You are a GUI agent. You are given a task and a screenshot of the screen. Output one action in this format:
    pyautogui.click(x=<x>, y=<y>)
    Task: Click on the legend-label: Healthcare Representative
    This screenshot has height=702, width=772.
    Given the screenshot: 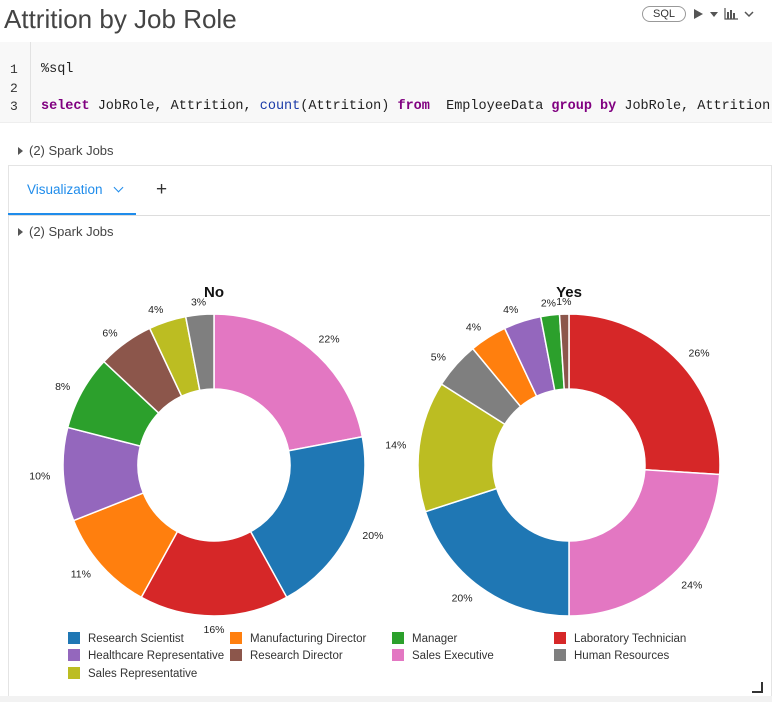 What is the action you would take?
    pyautogui.click(x=156, y=656)
    